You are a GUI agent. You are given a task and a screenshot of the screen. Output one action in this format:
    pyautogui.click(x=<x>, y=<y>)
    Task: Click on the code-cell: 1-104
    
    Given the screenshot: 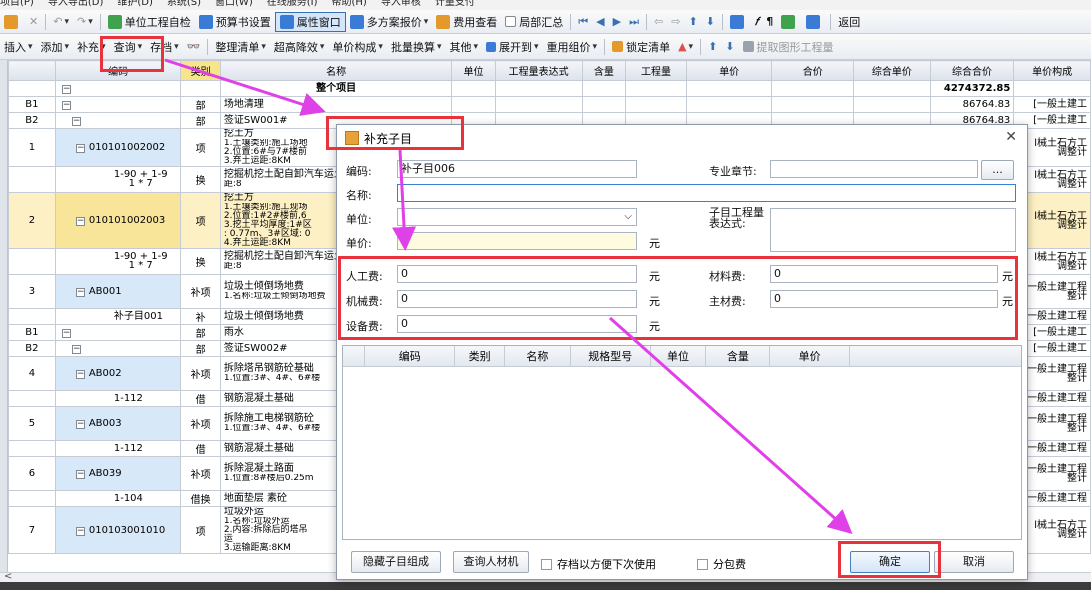 What is the action you would take?
    pyautogui.click(x=118, y=498)
    